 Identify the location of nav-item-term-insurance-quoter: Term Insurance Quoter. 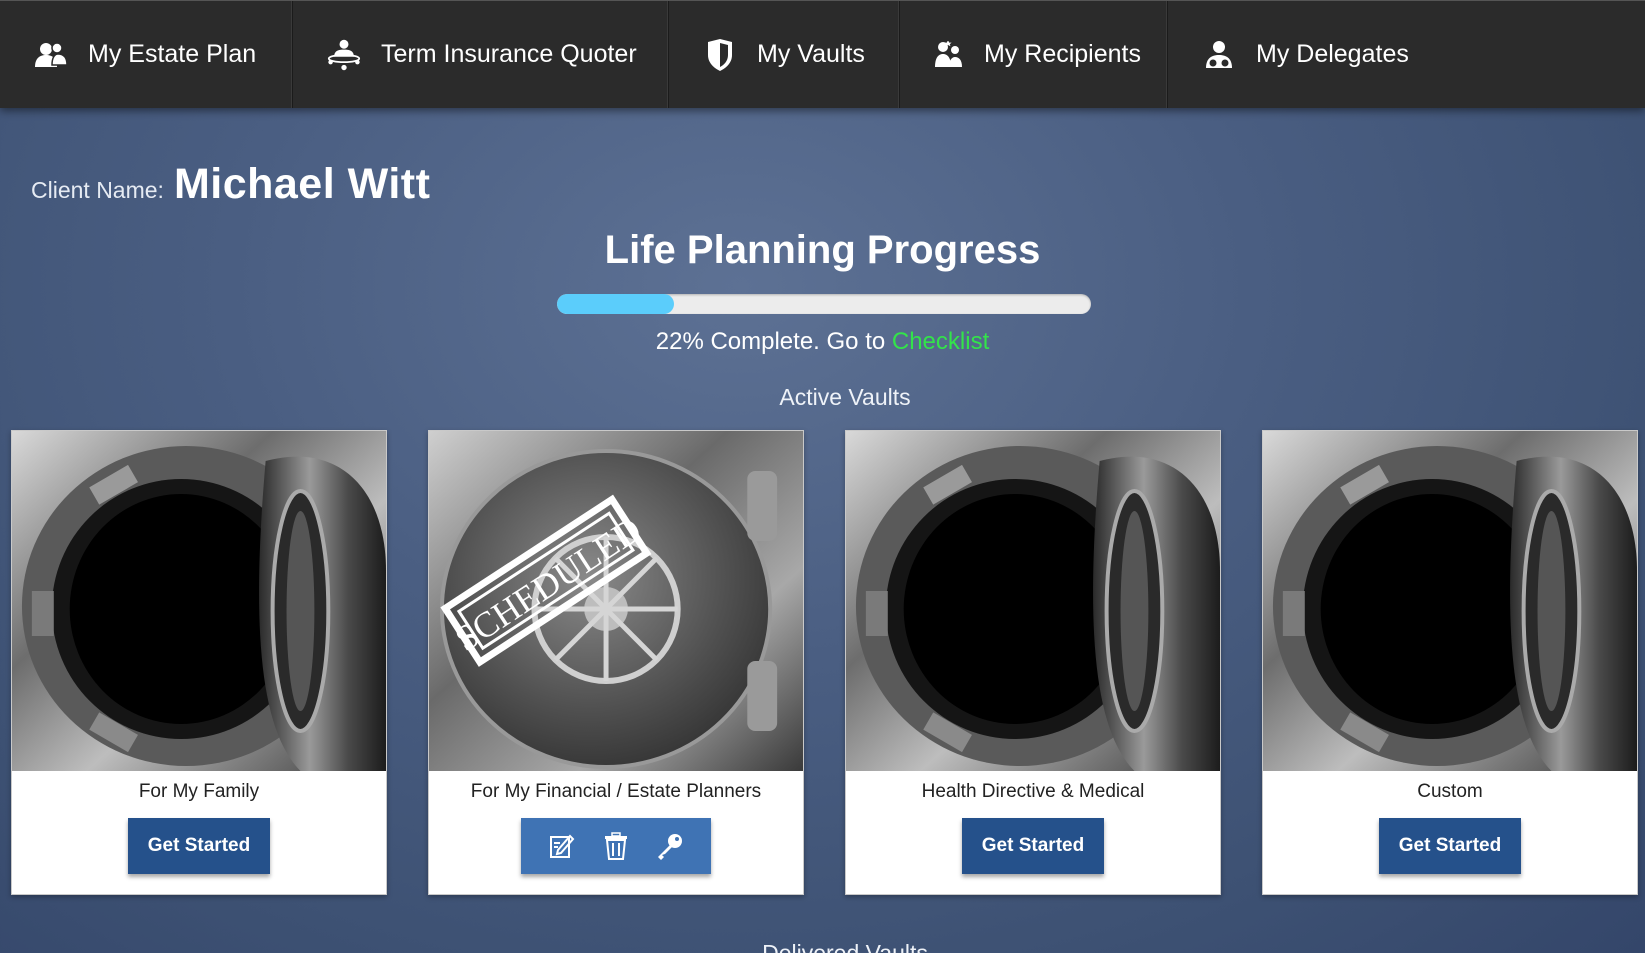
(481, 54).